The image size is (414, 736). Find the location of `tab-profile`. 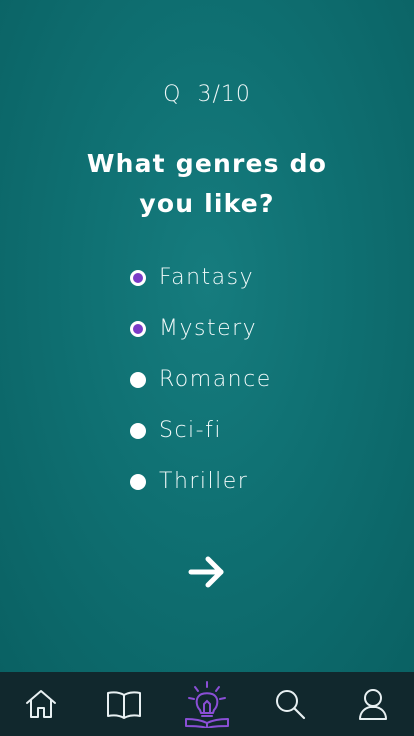

tab-profile is located at coordinates (372, 704).